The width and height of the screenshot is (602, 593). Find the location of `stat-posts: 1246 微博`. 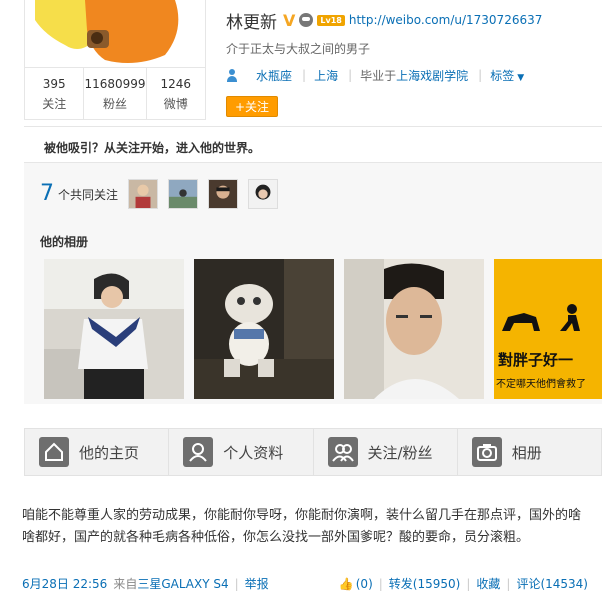

stat-posts: 1246 微博 is located at coordinates (176, 93).